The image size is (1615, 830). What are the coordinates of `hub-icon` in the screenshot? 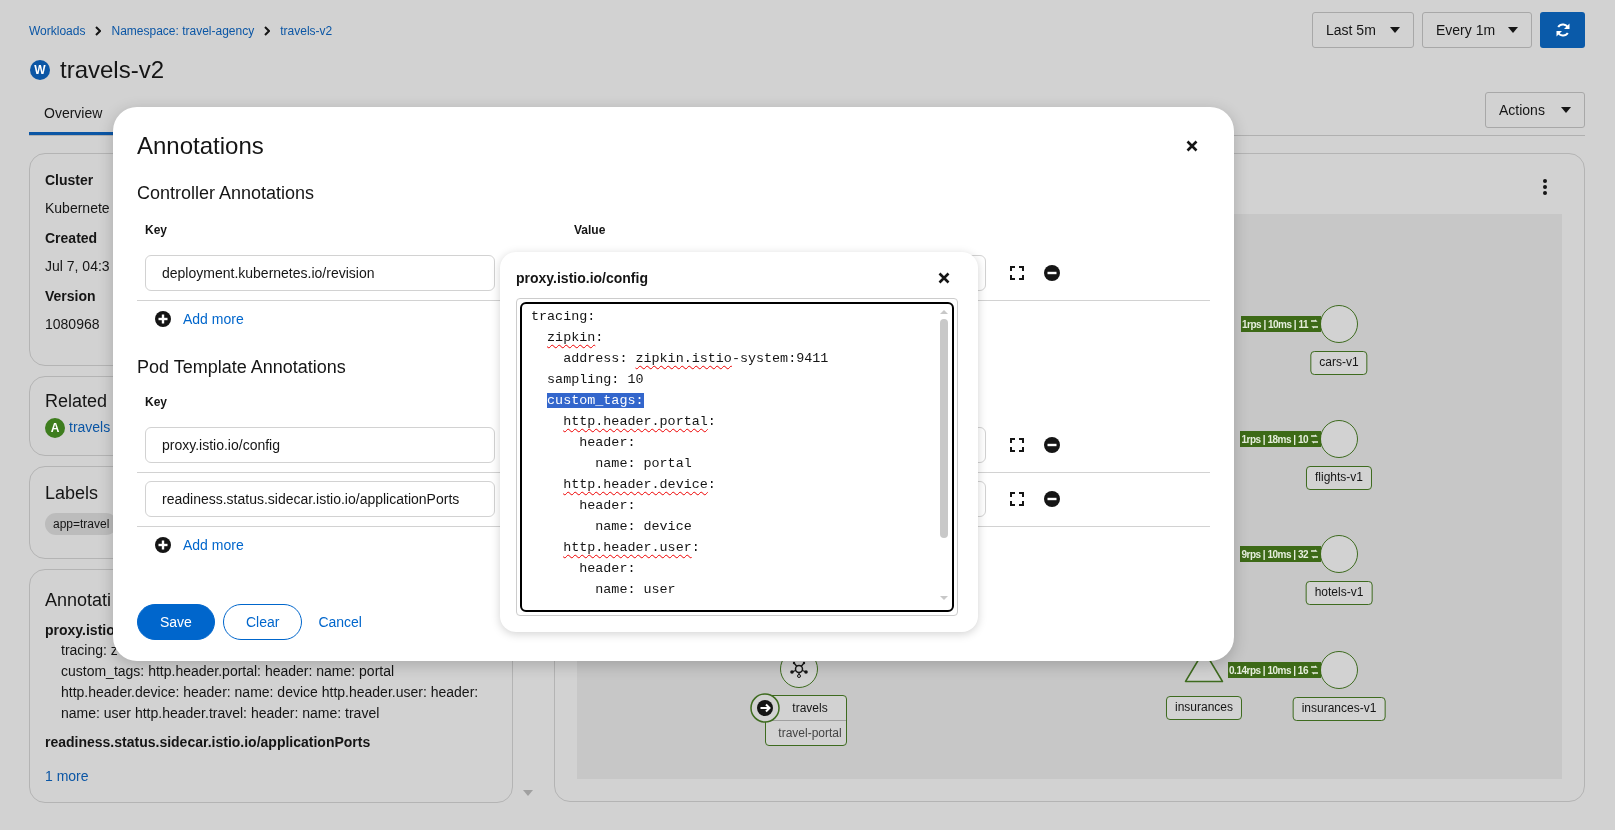 It's located at (799, 669).